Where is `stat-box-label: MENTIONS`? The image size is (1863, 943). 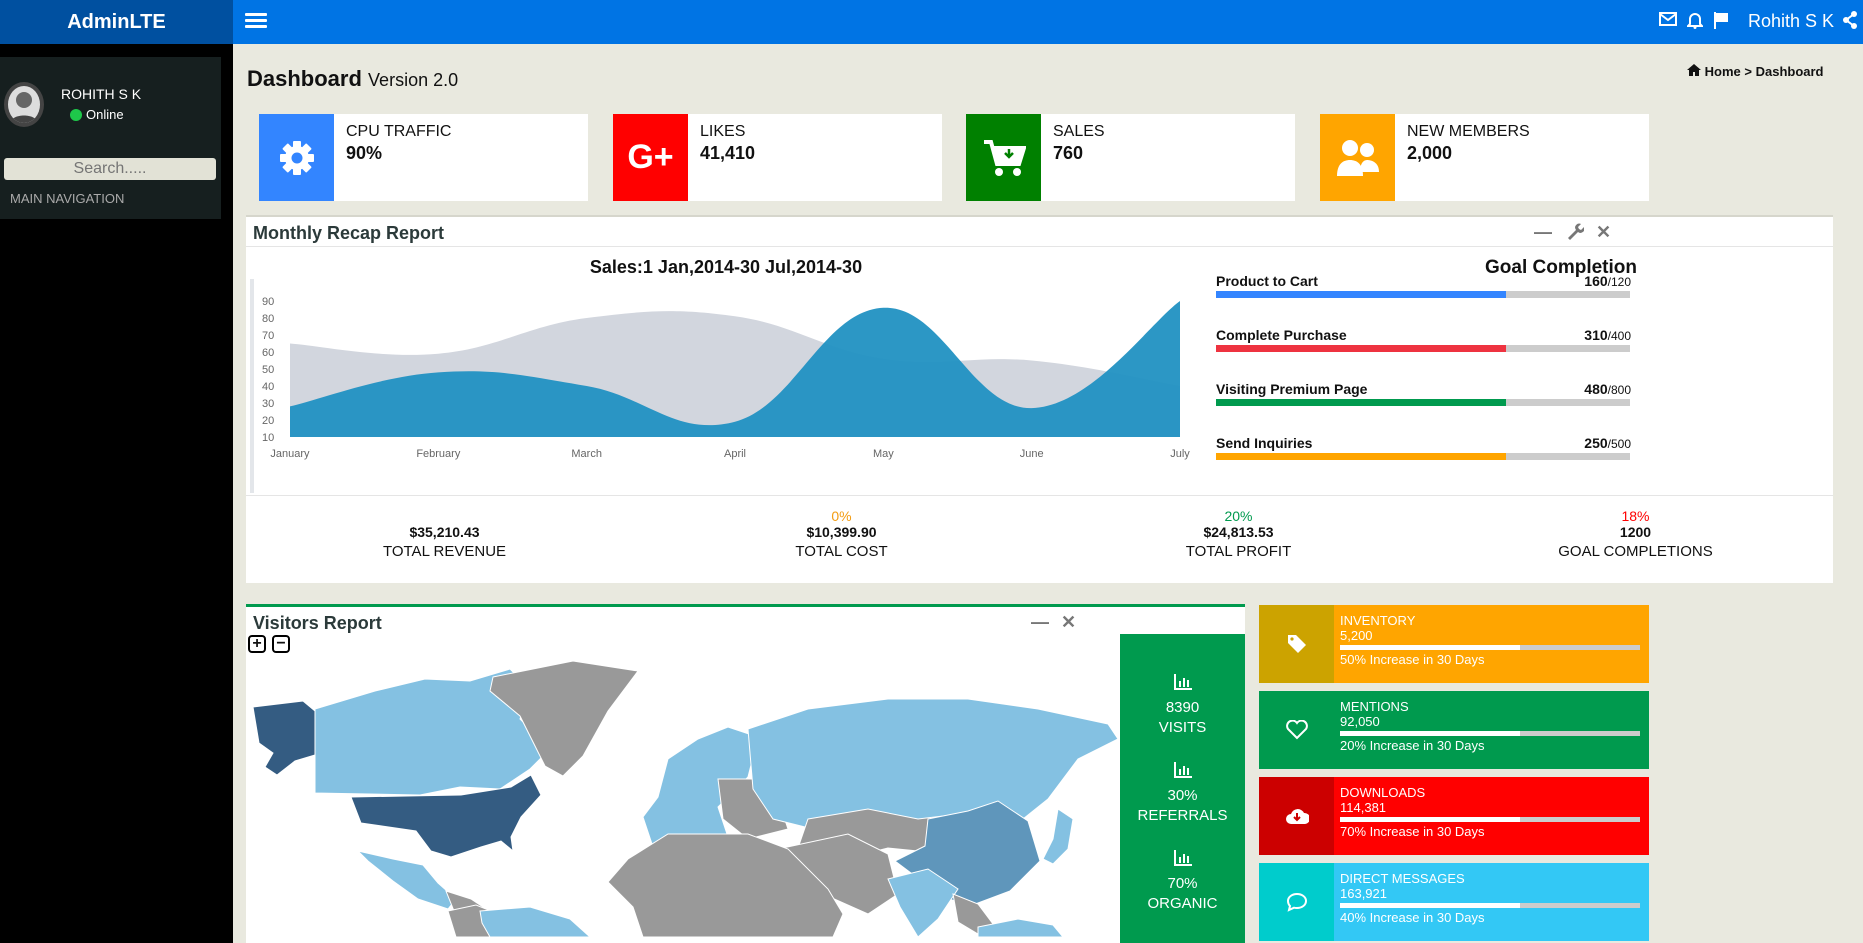 stat-box-label: MENTIONS is located at coordinates (1374, 706).